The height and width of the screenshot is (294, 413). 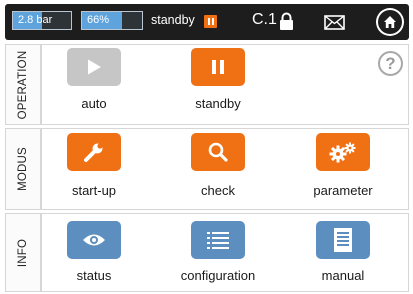 What do you see at coordinates (94, 103) in the screenshot?
I see `auto-label: auto` at bounding box center [94, 103].